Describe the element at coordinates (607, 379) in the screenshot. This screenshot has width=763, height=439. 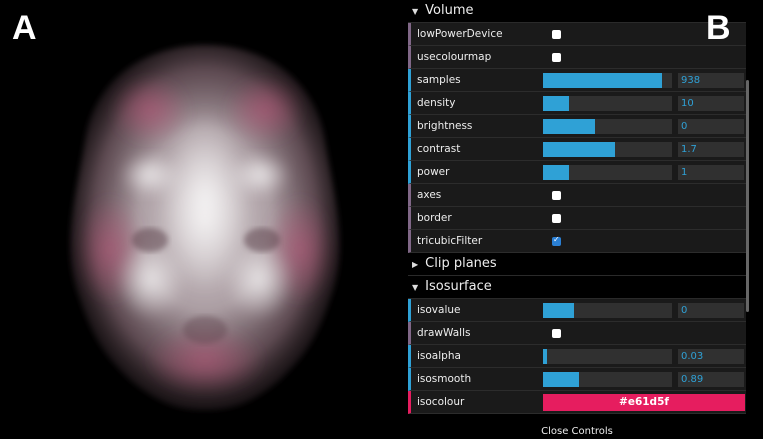
I see `isosmooth-slider` at that location.